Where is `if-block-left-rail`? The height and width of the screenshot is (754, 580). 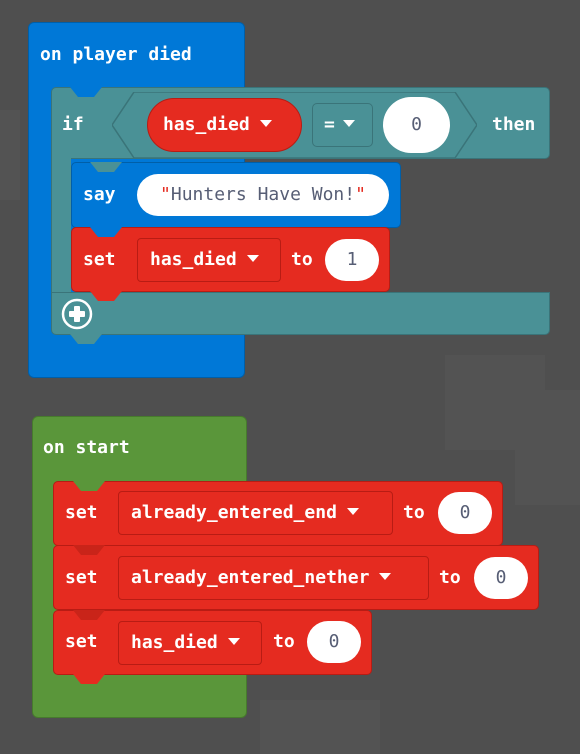 if-block-left-rail is located at coordinates (61, 225).